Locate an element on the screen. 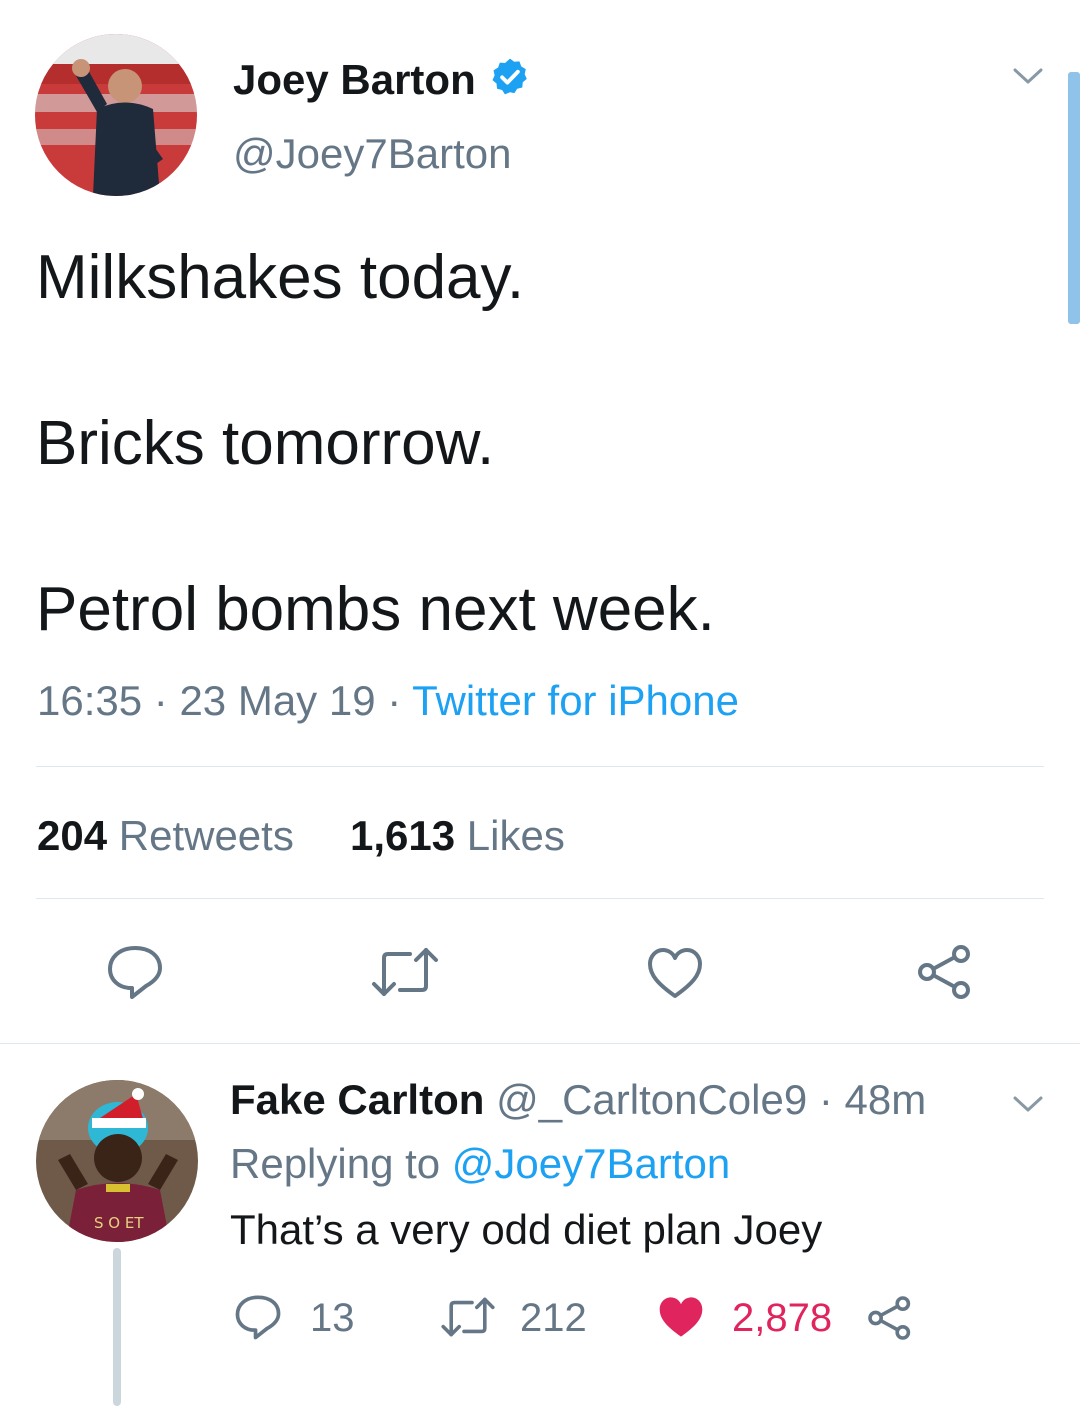 The height and width of the screenshot is (1406, 1080). likes-label: Likes is located at coordinates (515, 835).